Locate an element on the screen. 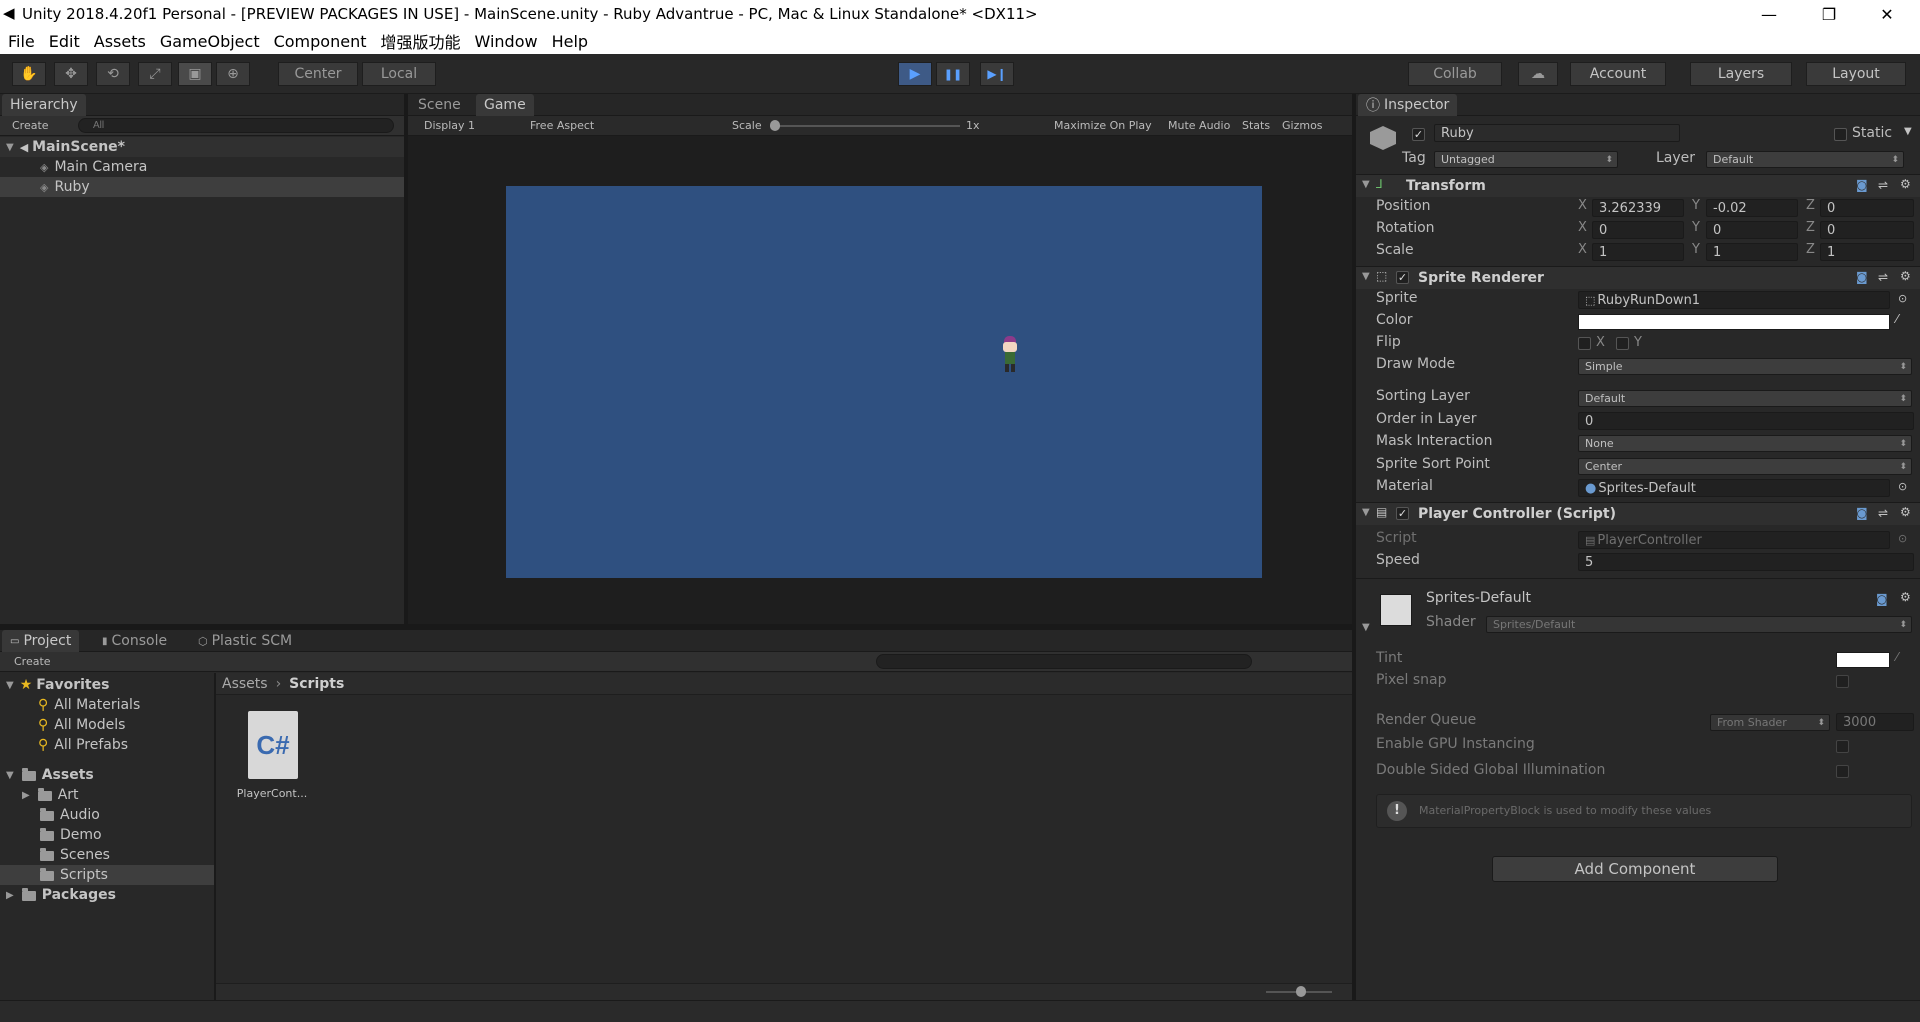  hierarchy-scene-row: ▼ ◀ MainScene* is located at coordinates (202, 147).